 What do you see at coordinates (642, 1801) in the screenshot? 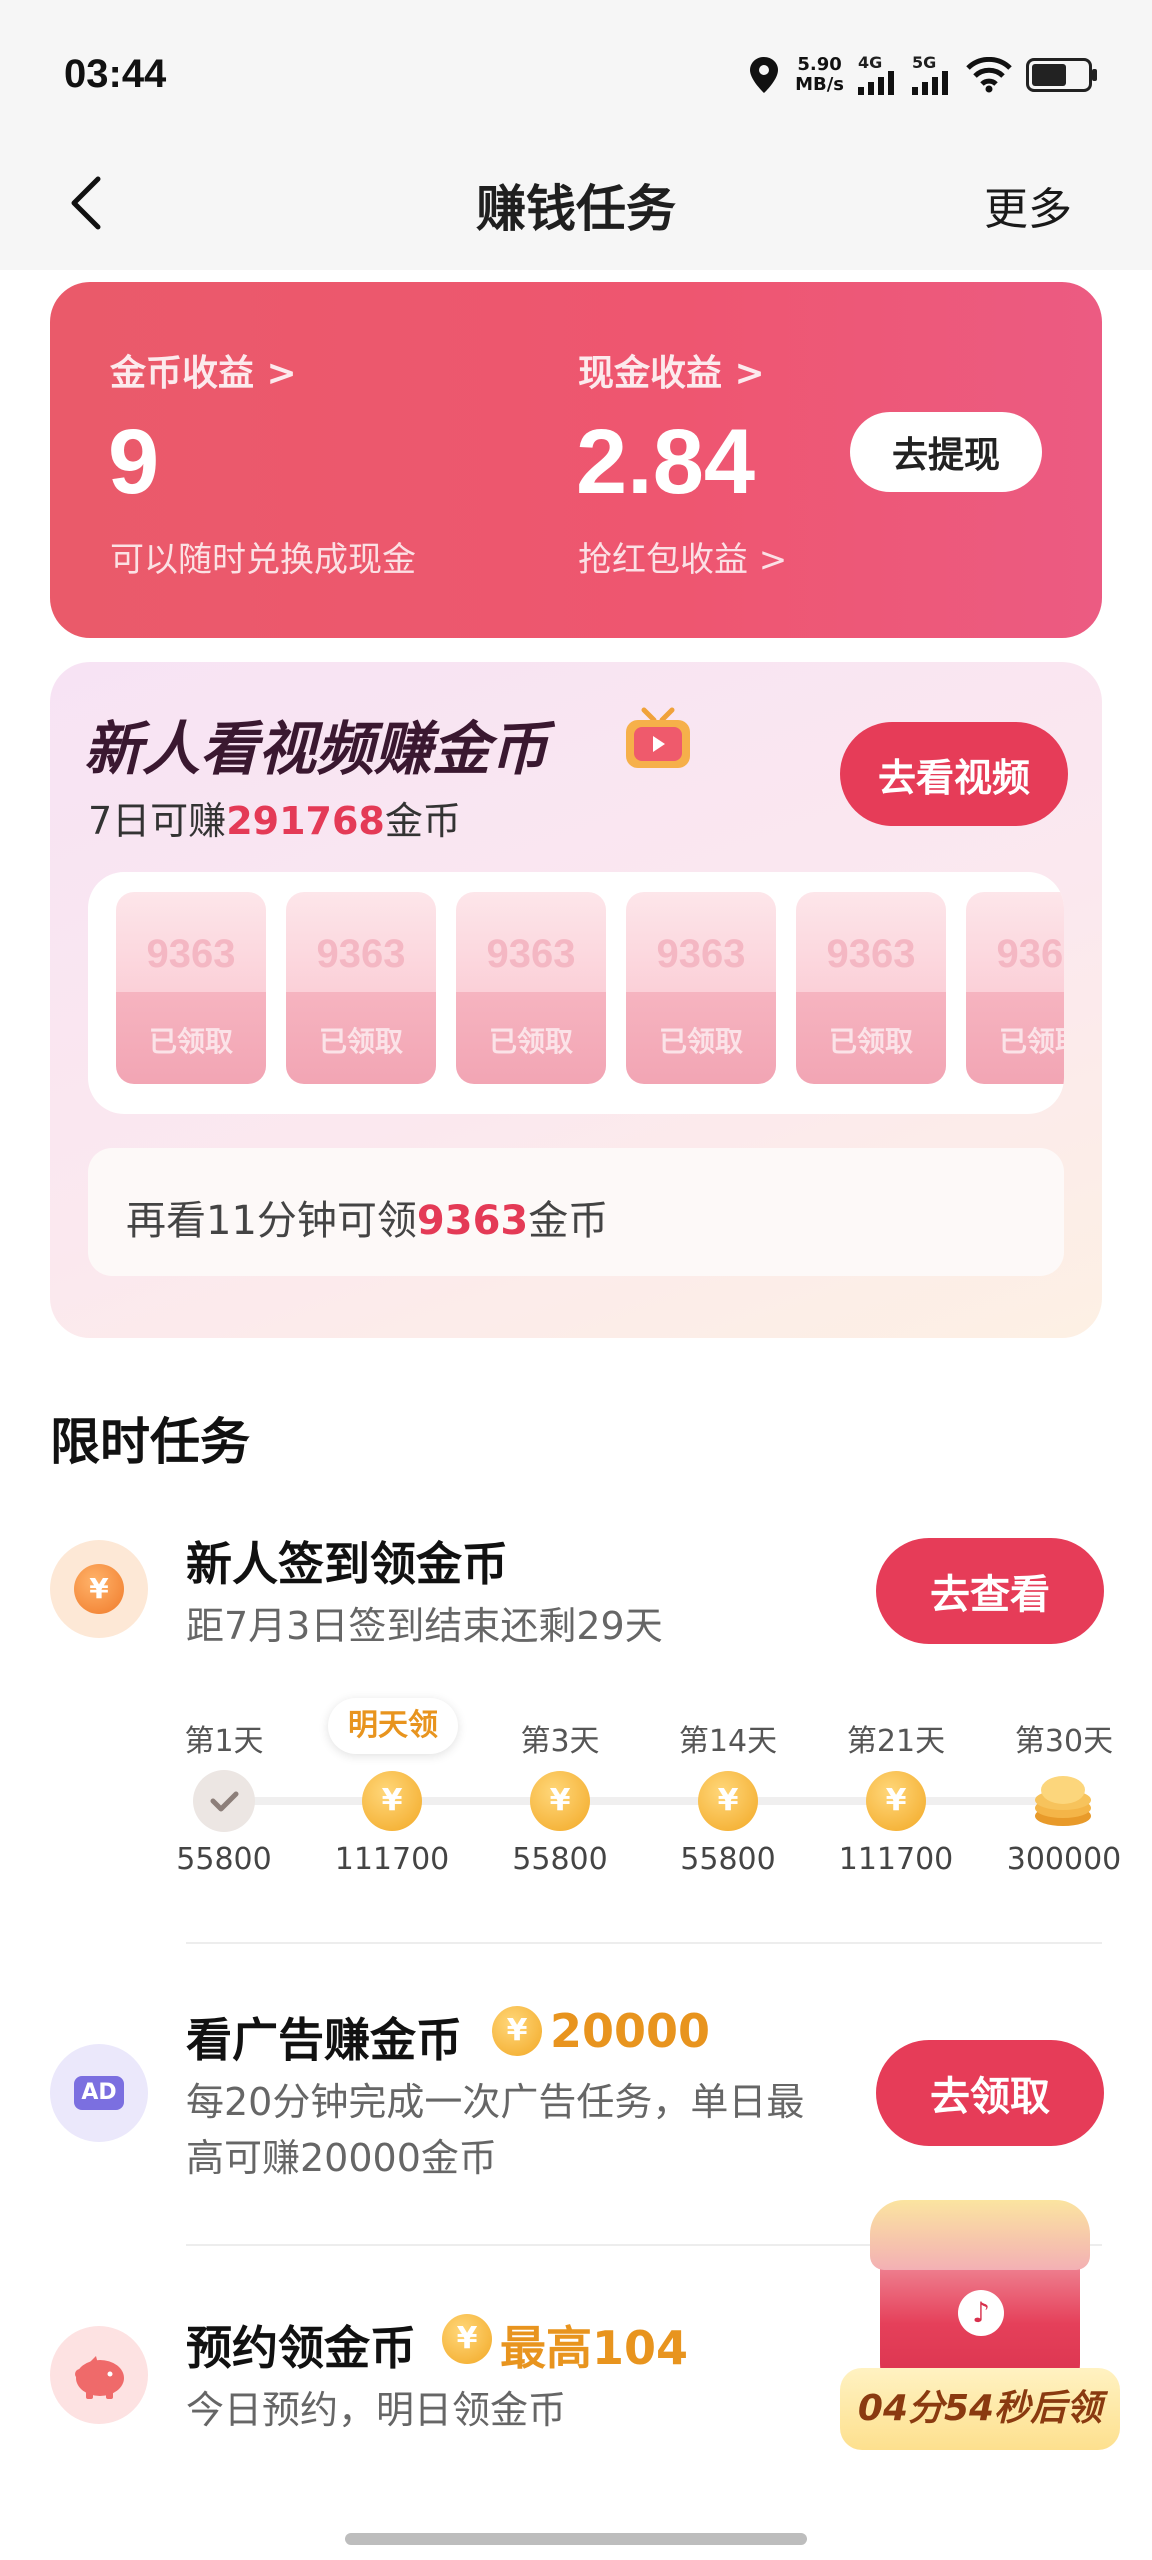
I see `signin-timeline-track` at bounding box center [642, 1801].